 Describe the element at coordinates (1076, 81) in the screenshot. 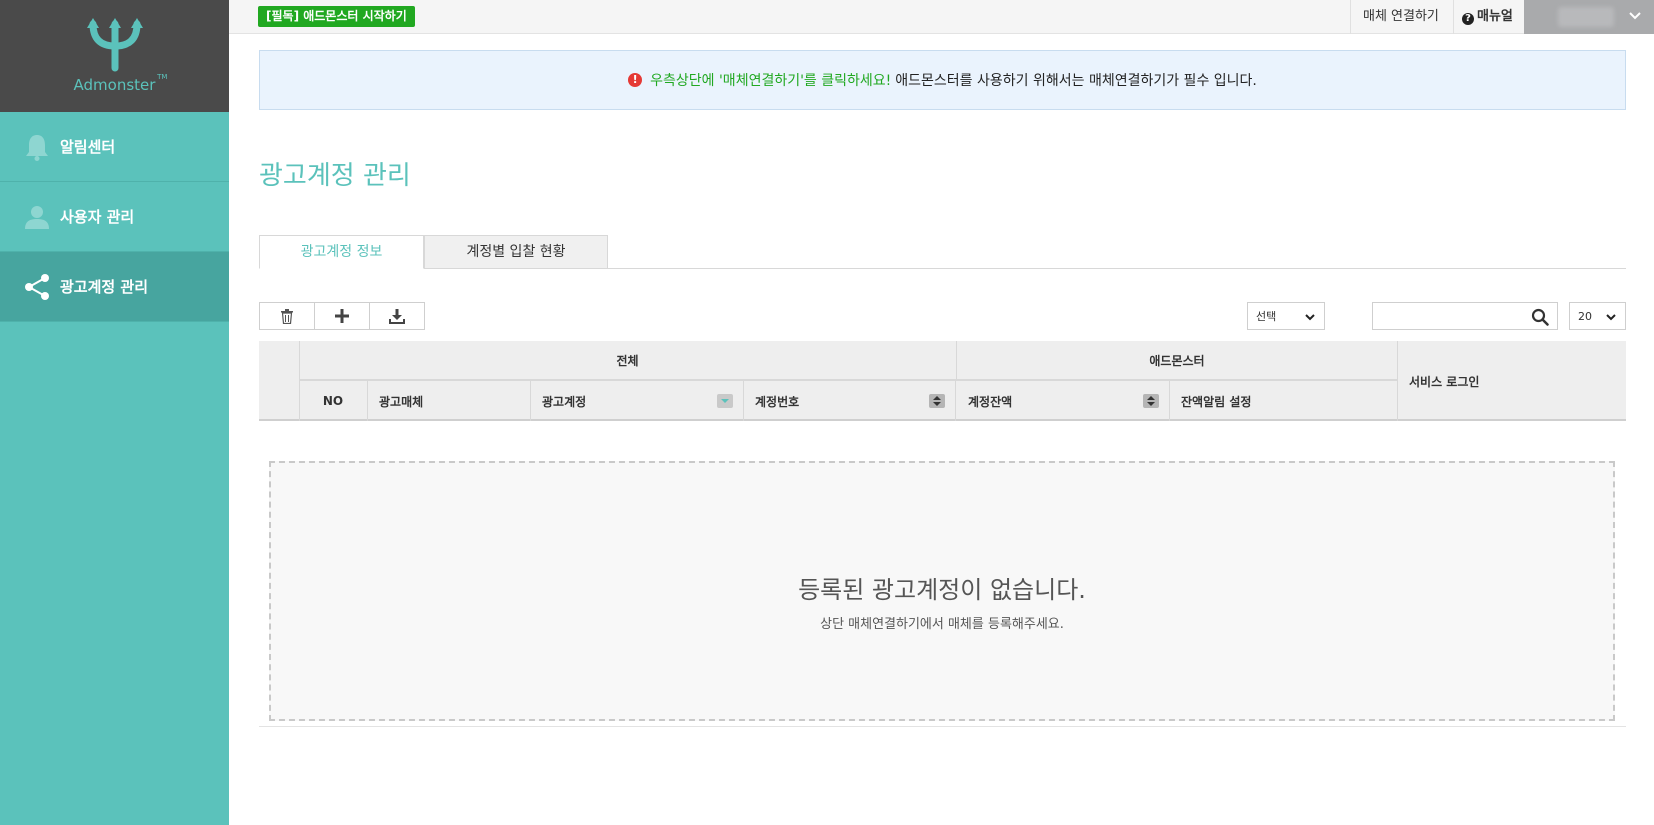

I see `notice-message: 애드몬스터를 사용하기 위해서는 매체연결하기가 필수 입니다.` at that location.